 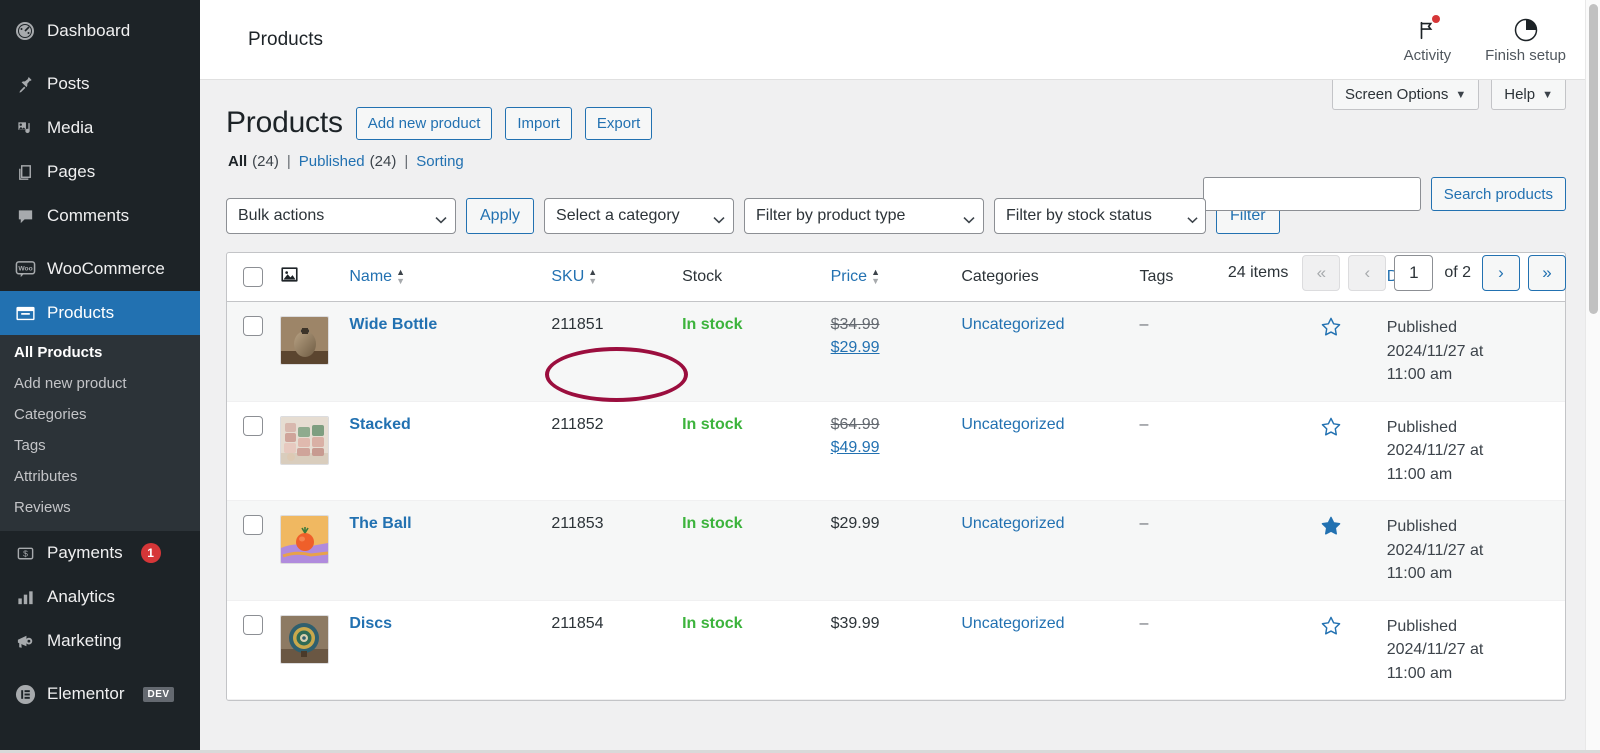 What do you see at coordinates (1000, 276) in the screenshot?
I see `categories-header-label: Categories` at bounding box center [1000, 276].